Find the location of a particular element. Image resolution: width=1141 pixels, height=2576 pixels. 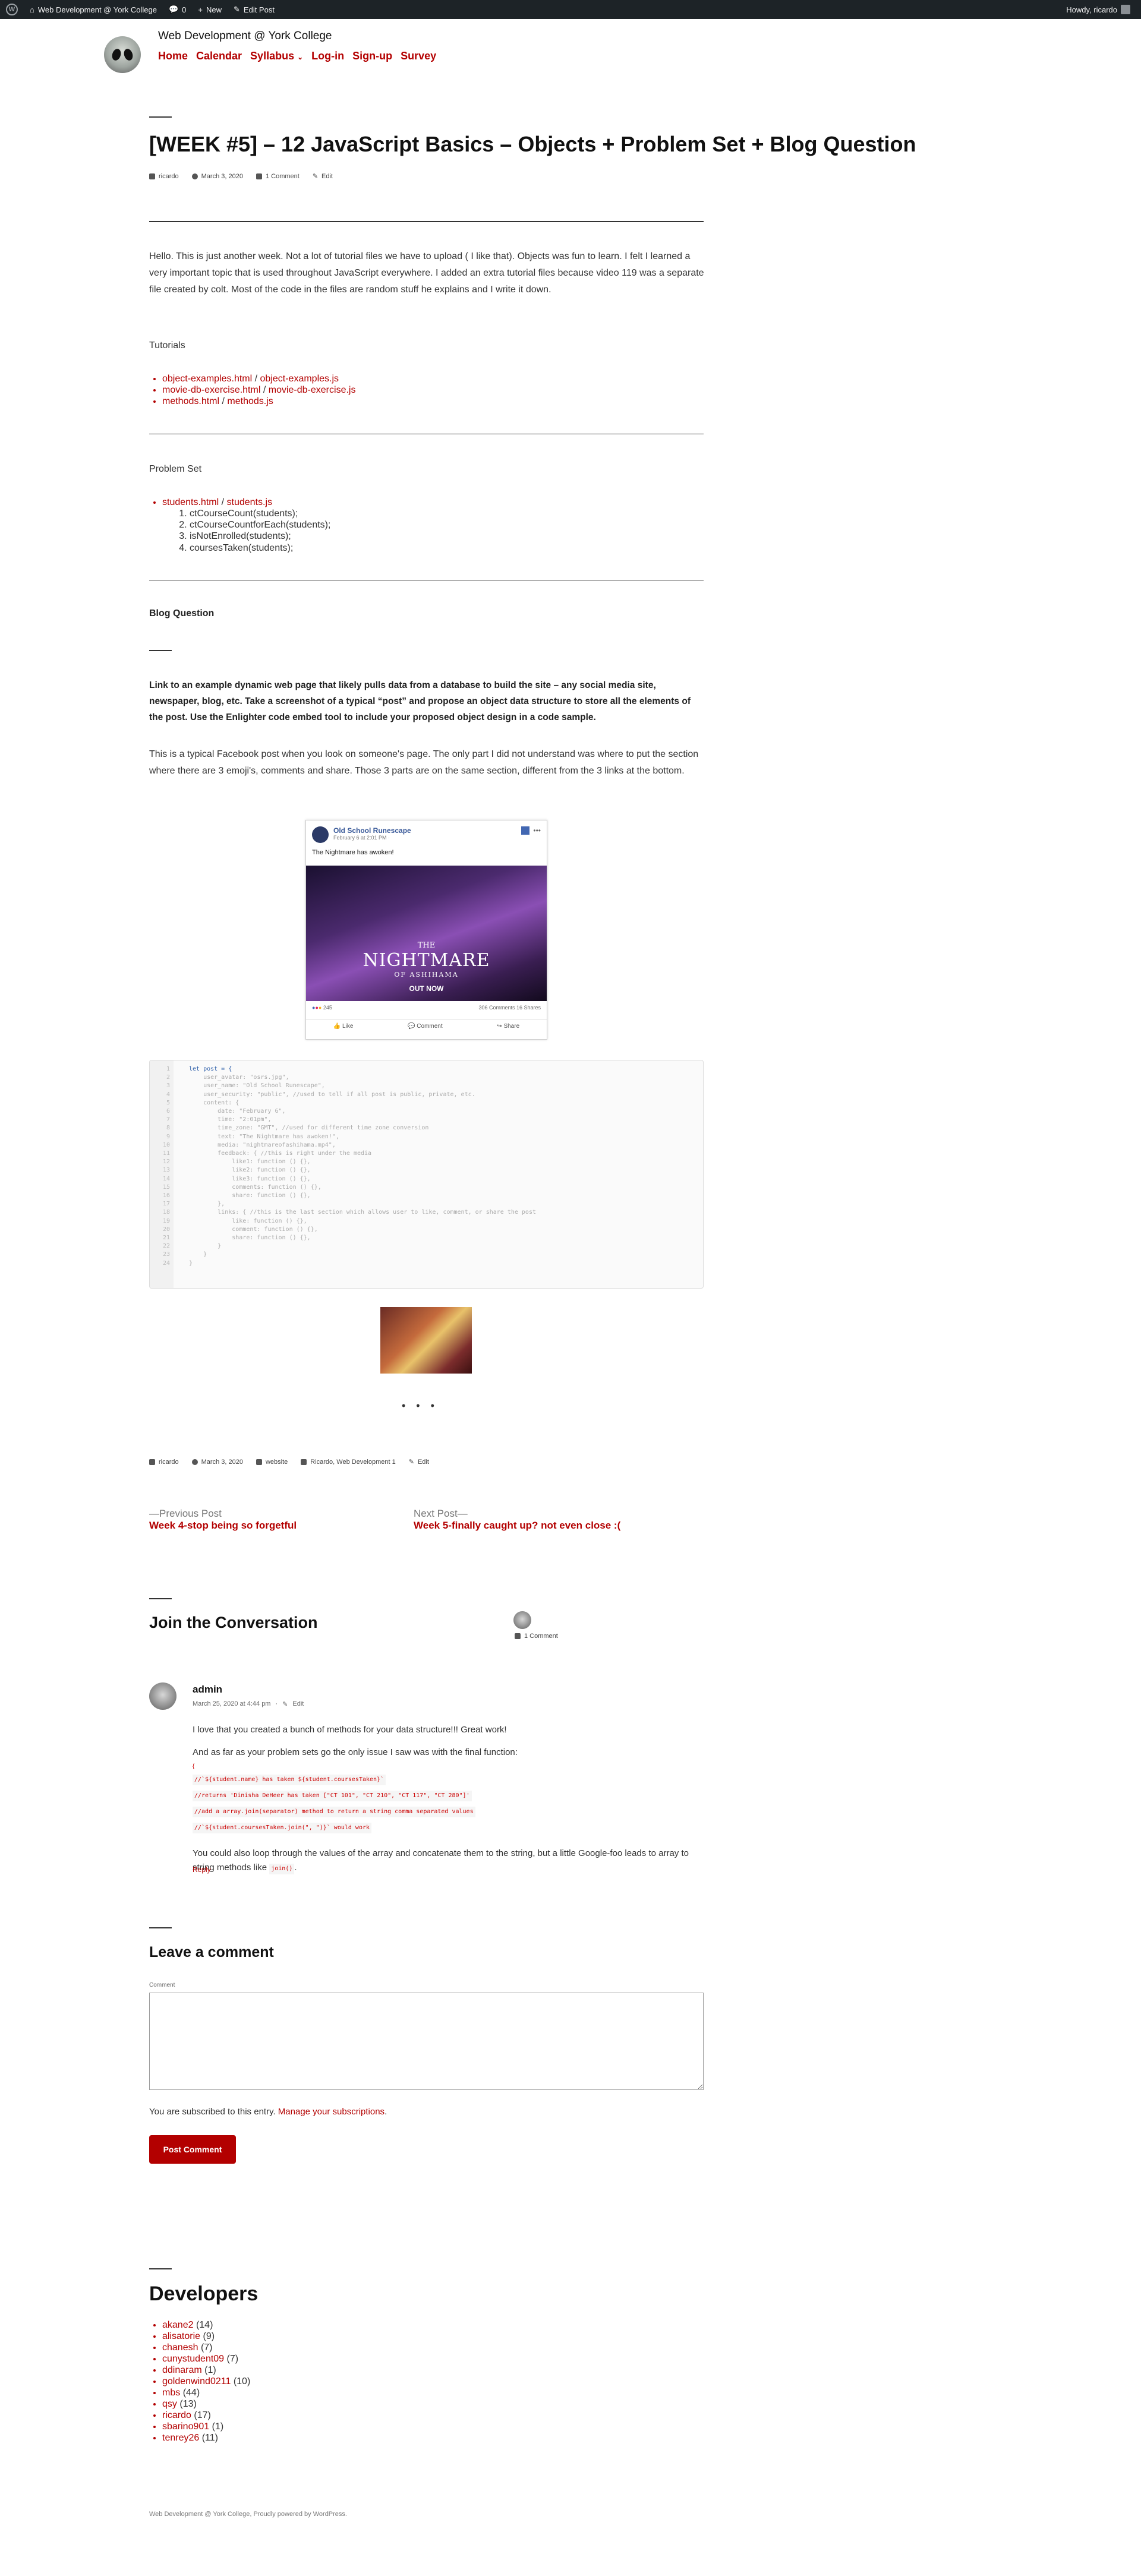

comment-date: March 25, 2020 at 4:44 pm is located at coordinates (231, 1704).